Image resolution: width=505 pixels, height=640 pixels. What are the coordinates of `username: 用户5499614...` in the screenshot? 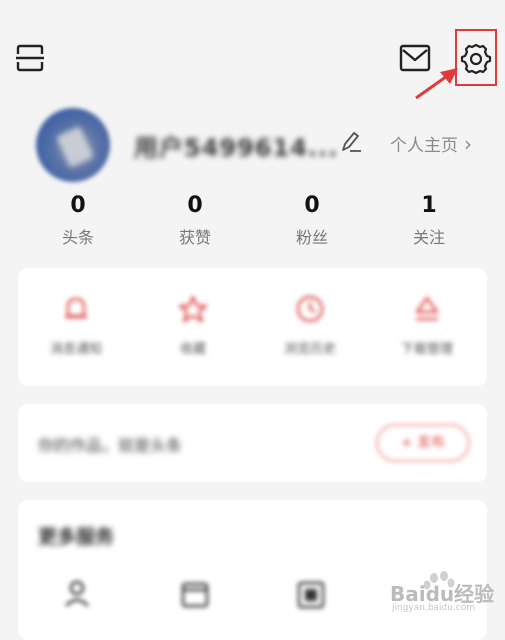 It's located at (236, 145).